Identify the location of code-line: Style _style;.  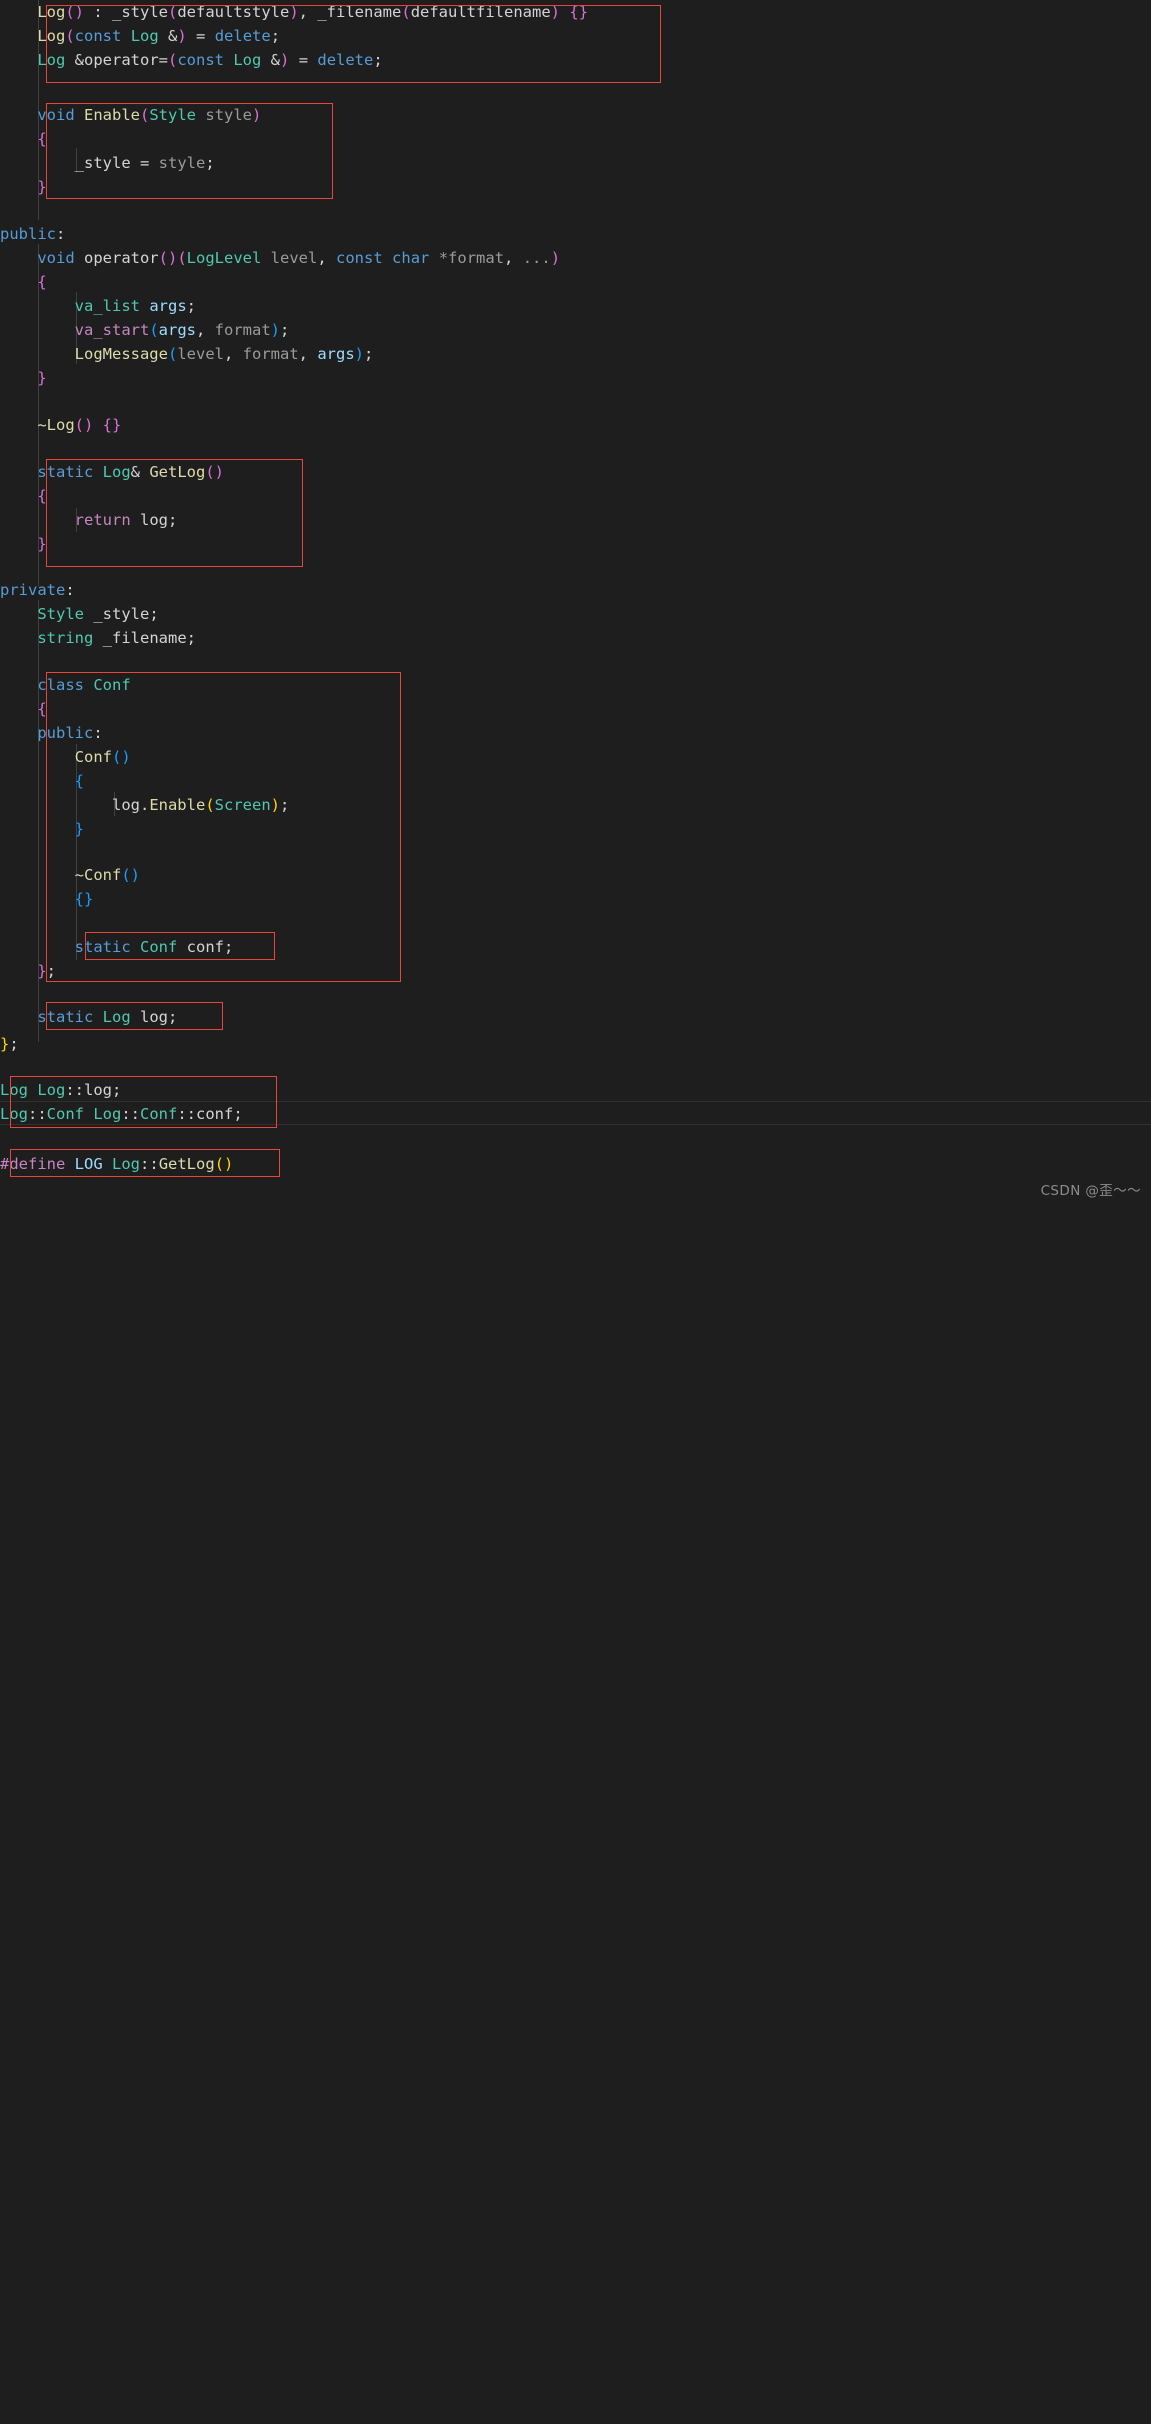
(98, 614).